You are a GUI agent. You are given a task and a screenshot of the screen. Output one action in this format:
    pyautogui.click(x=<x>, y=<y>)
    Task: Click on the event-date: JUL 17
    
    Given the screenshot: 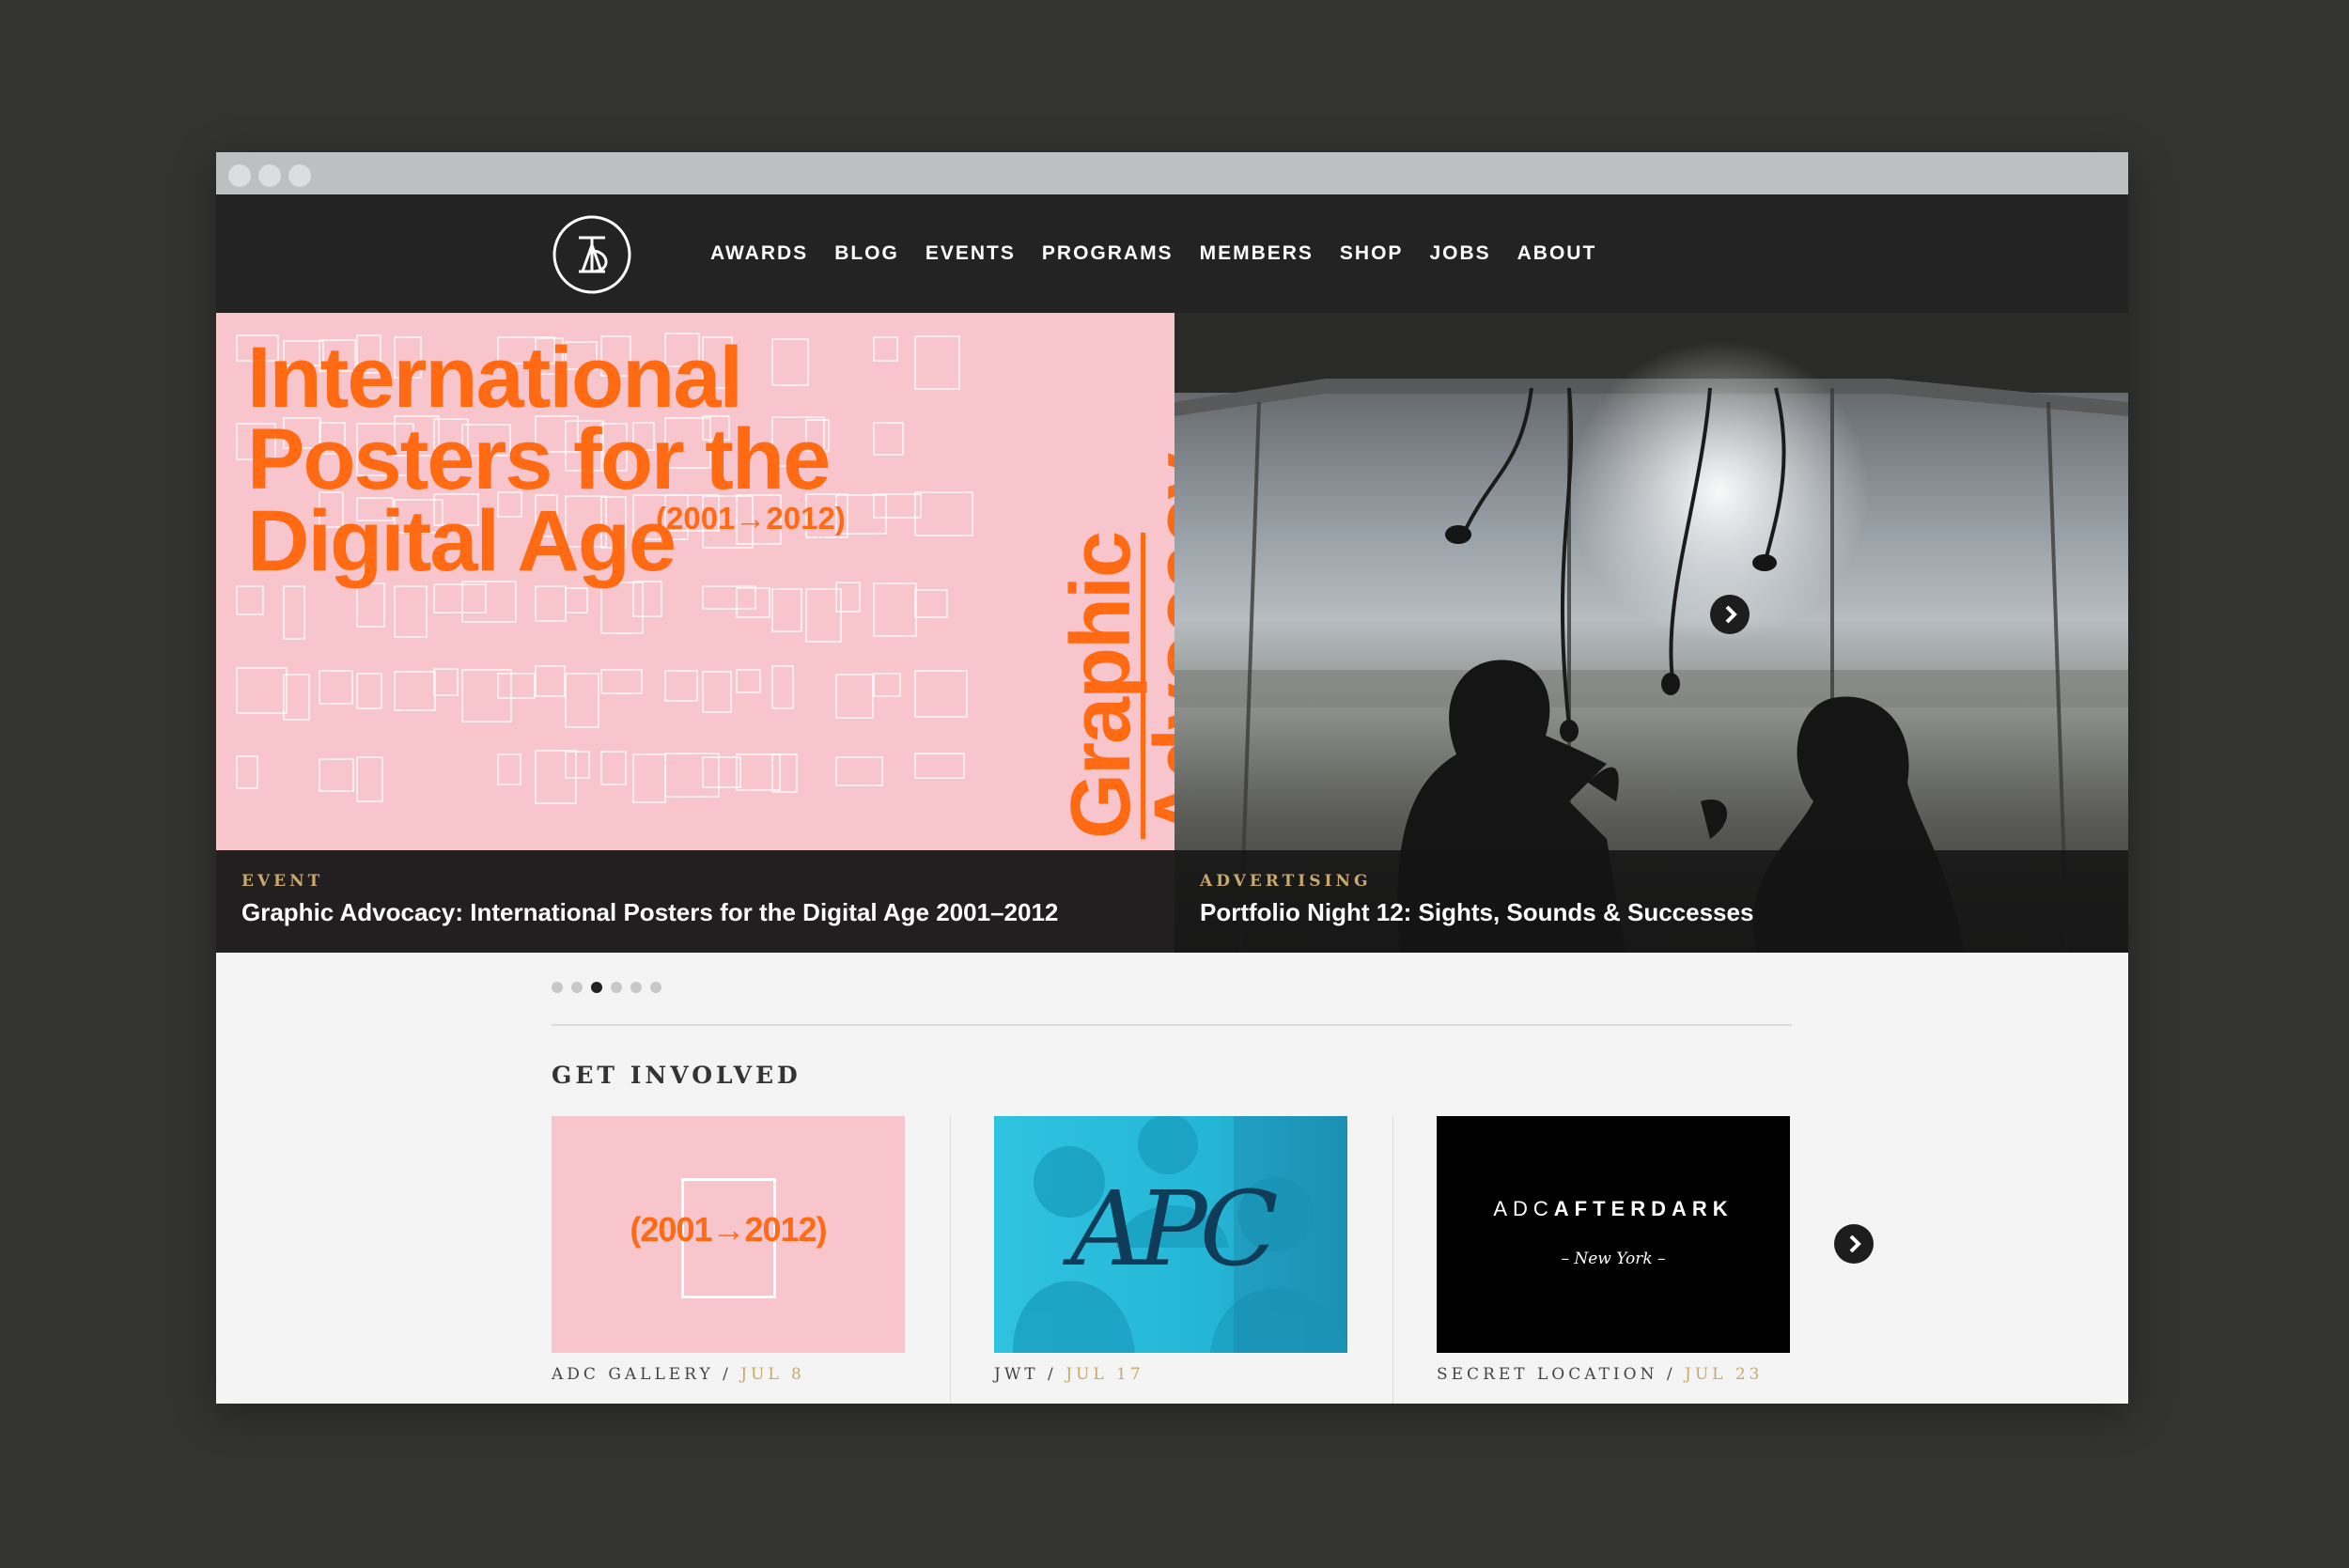 What is the action you would take?
    pyautogui.click(x=1105, y=1374)
    